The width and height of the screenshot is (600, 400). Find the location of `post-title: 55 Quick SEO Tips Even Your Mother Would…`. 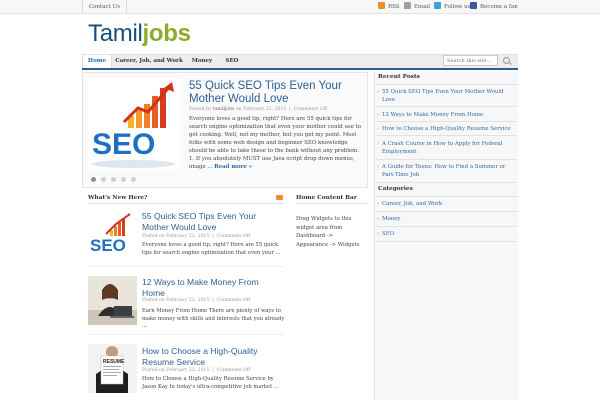

post-title: 55 Quick SEO Tips Even Your Mother Would… is located at coordinates (207, 221).